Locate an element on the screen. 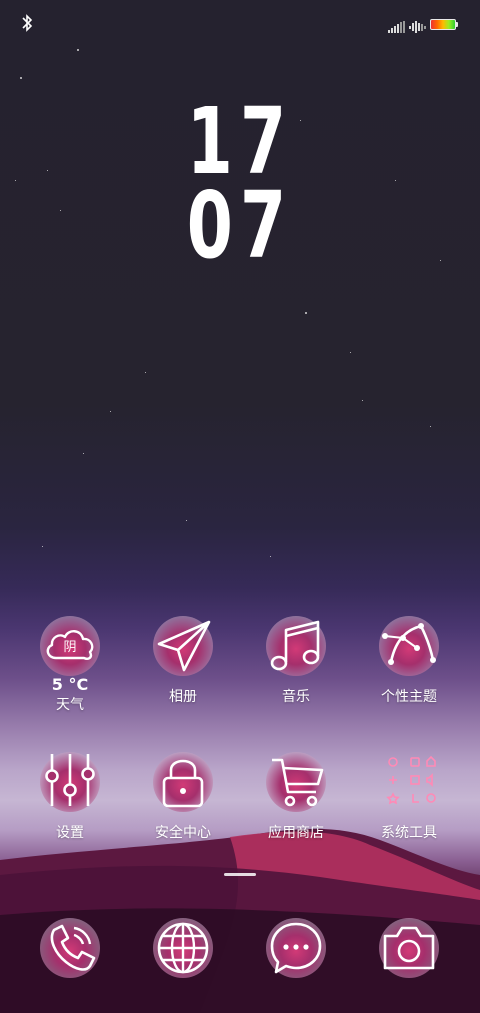  lock-icon is located at coordinates (183, 783).